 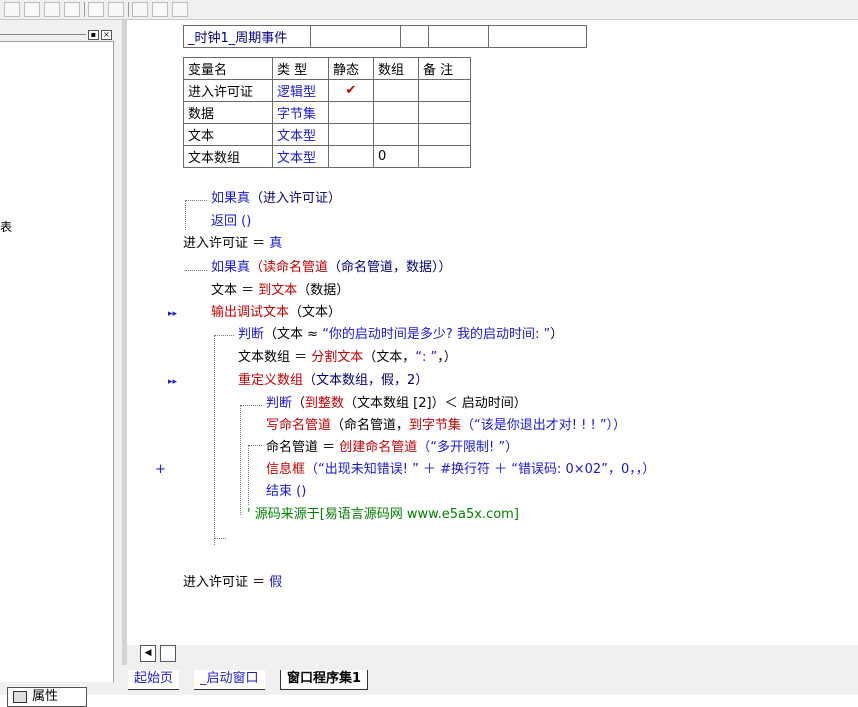 I want to click on function-name: 重定义数组, so click(x=271, y=380).